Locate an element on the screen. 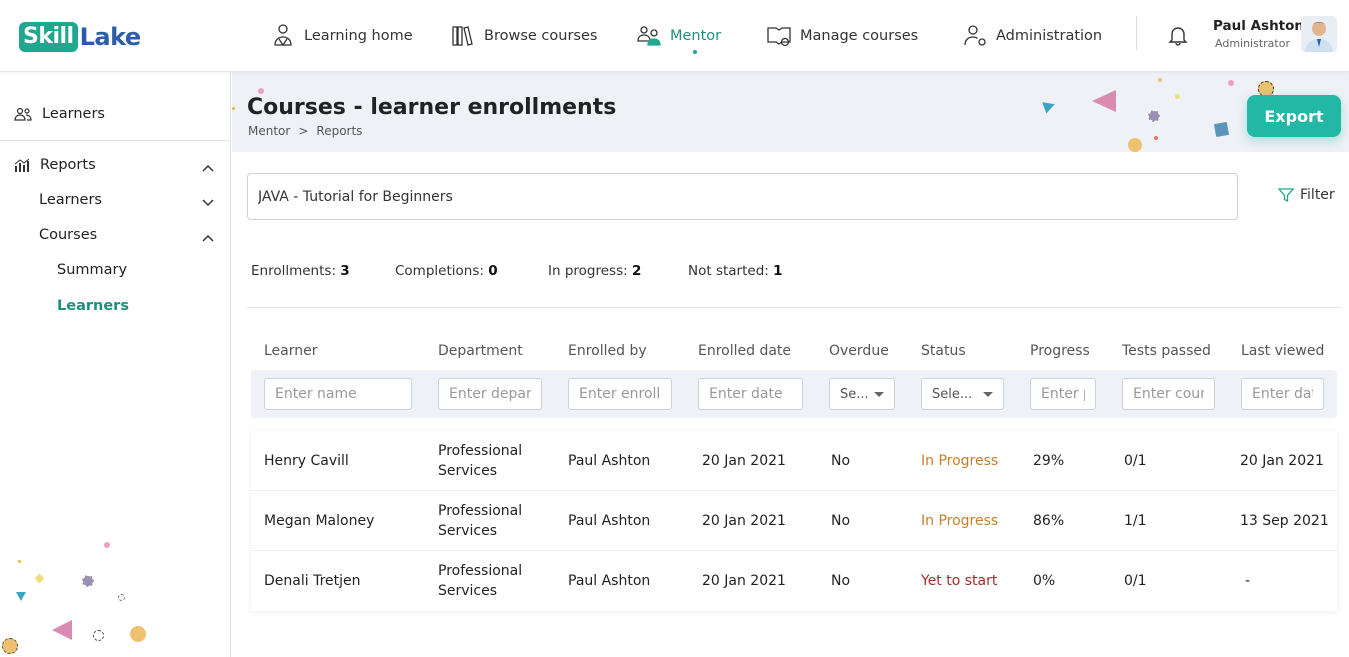 The width and height of the screenshot is (1349, 657). sidebar-item-reports-learners: Learners is located at coordinates (70, 200).